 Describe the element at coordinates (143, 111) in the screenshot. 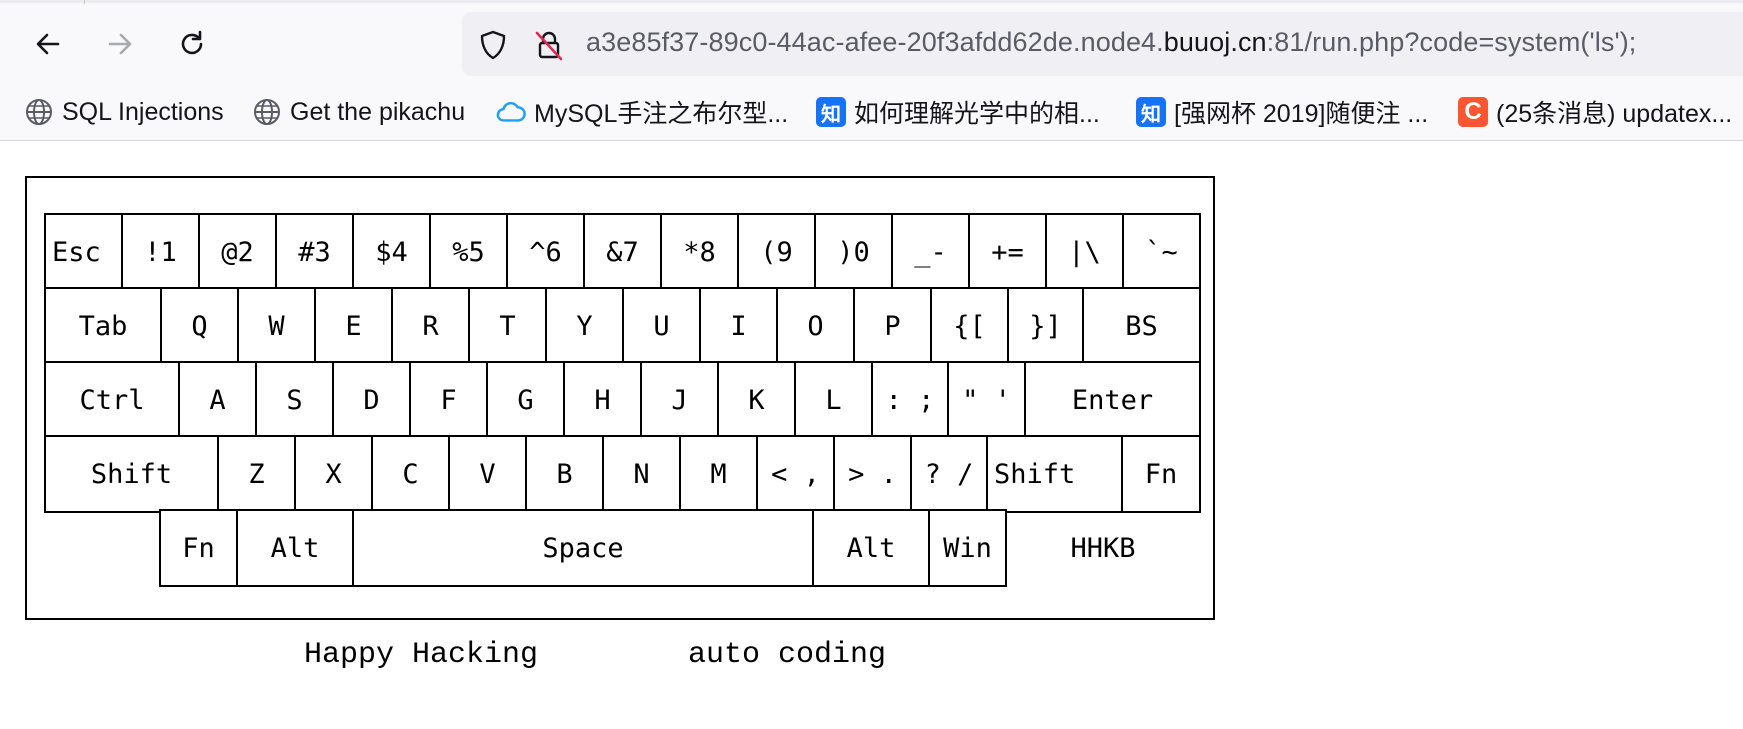

I see `bookmark-label: SQL Injections` at that location.